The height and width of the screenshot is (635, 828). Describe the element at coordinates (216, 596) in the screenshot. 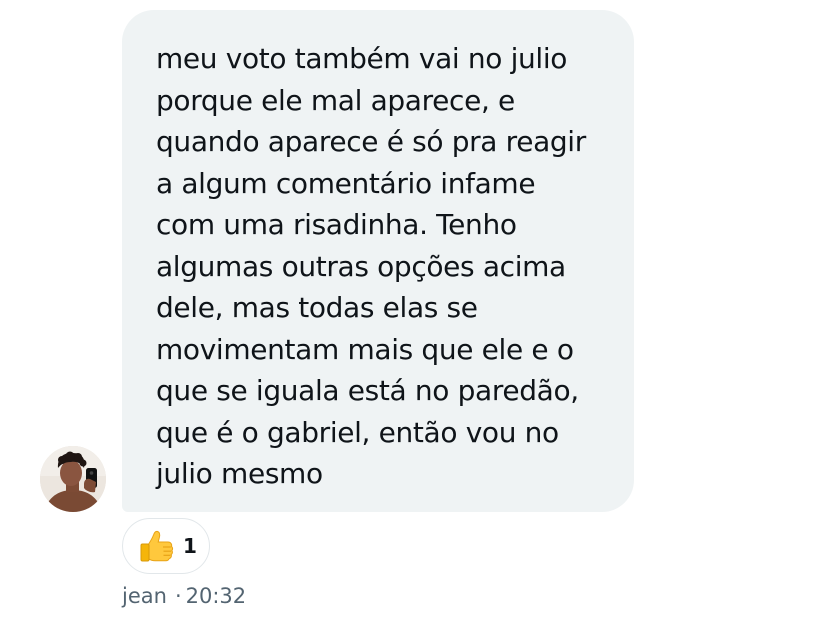

I see `message-time: 20:32` at that location.